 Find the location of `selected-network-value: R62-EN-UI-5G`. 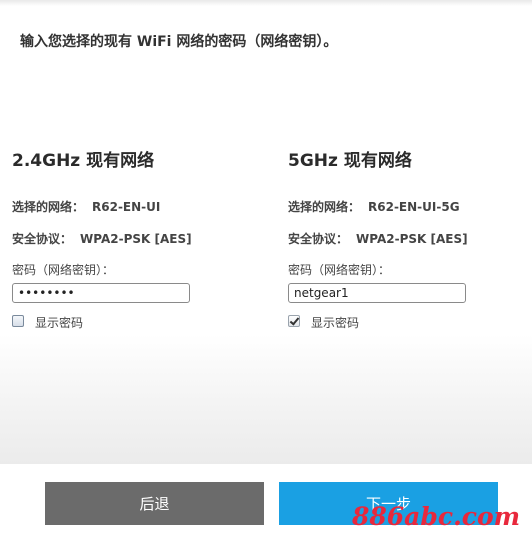

selected-network-value: R62-EN-UI-5G is located at coordinates (414, 207).